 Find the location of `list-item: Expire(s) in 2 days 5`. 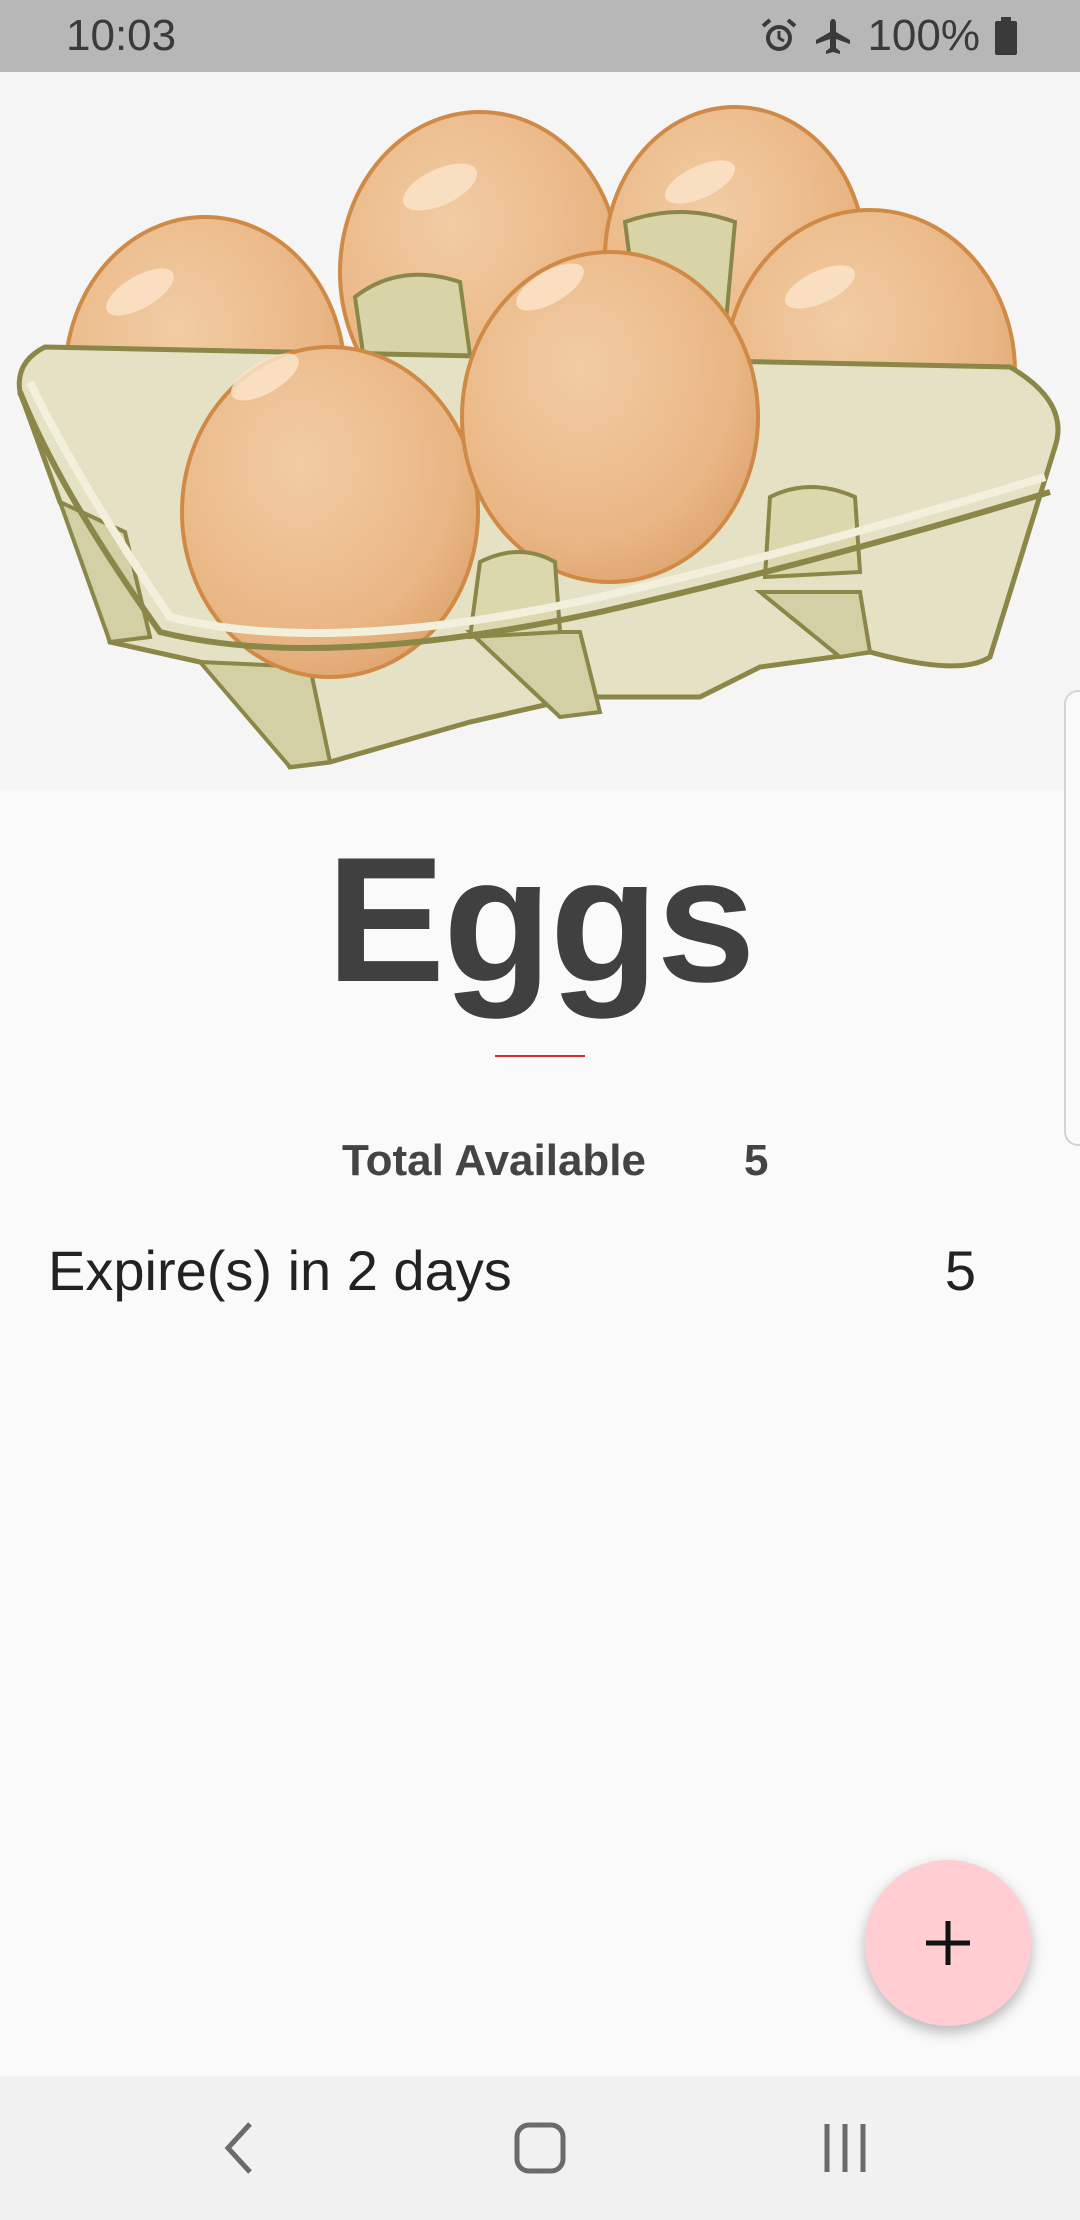

list-item: Expire(s) in 2 days 5 is located at coordinates (540, 1271).